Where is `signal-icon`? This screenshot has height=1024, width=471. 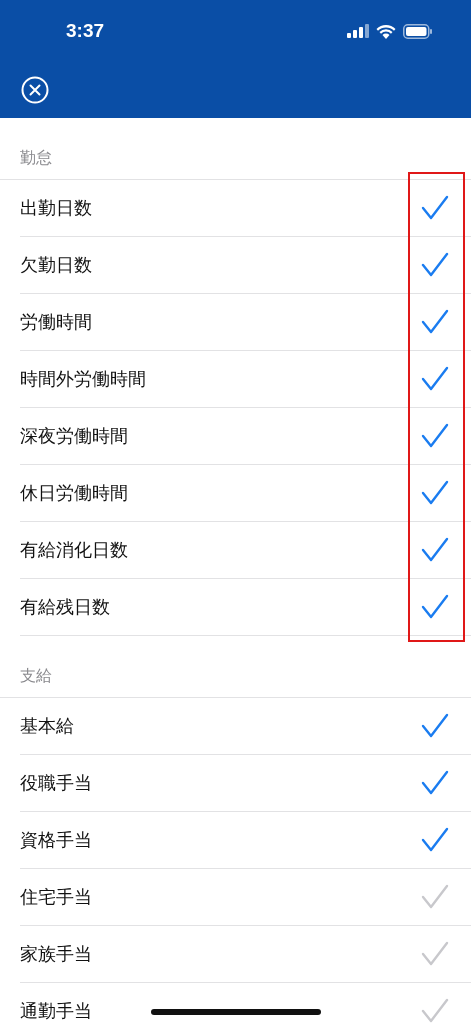
signal-icon is located at coordinates (358, 31).